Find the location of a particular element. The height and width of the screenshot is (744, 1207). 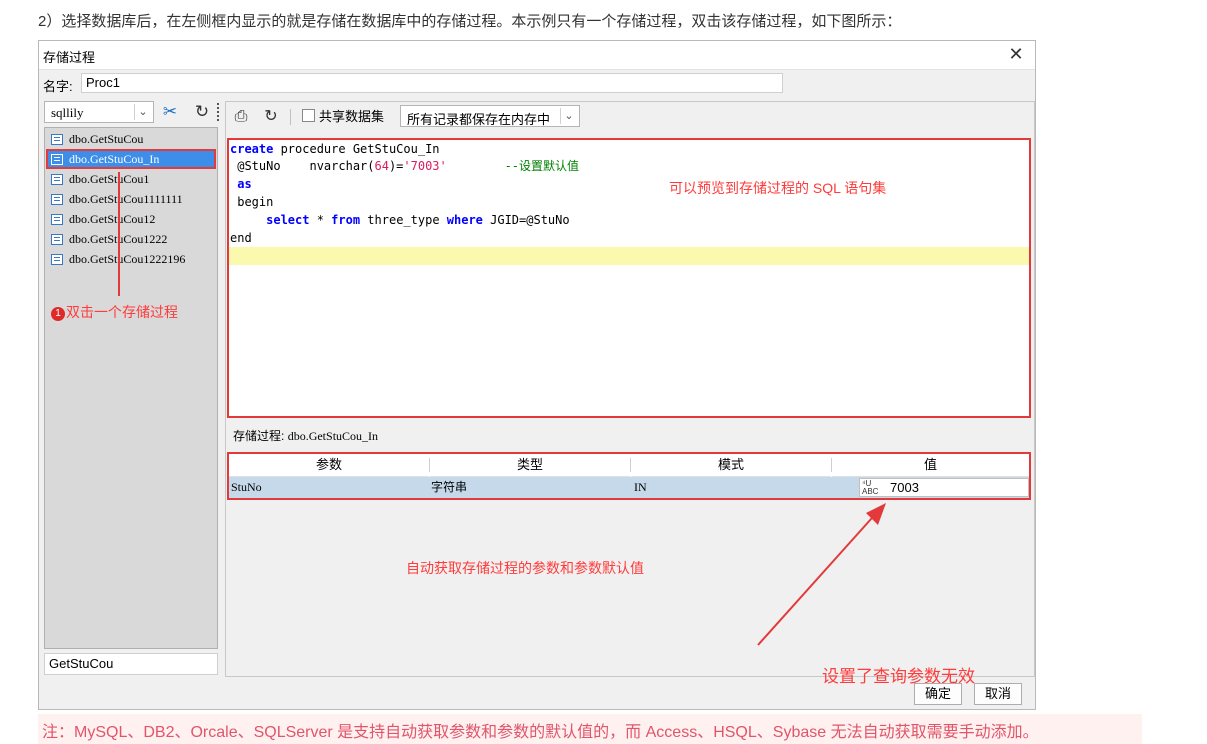

list-item-label: dbo.GetStuCou_In is located at coordinates (114, 159).